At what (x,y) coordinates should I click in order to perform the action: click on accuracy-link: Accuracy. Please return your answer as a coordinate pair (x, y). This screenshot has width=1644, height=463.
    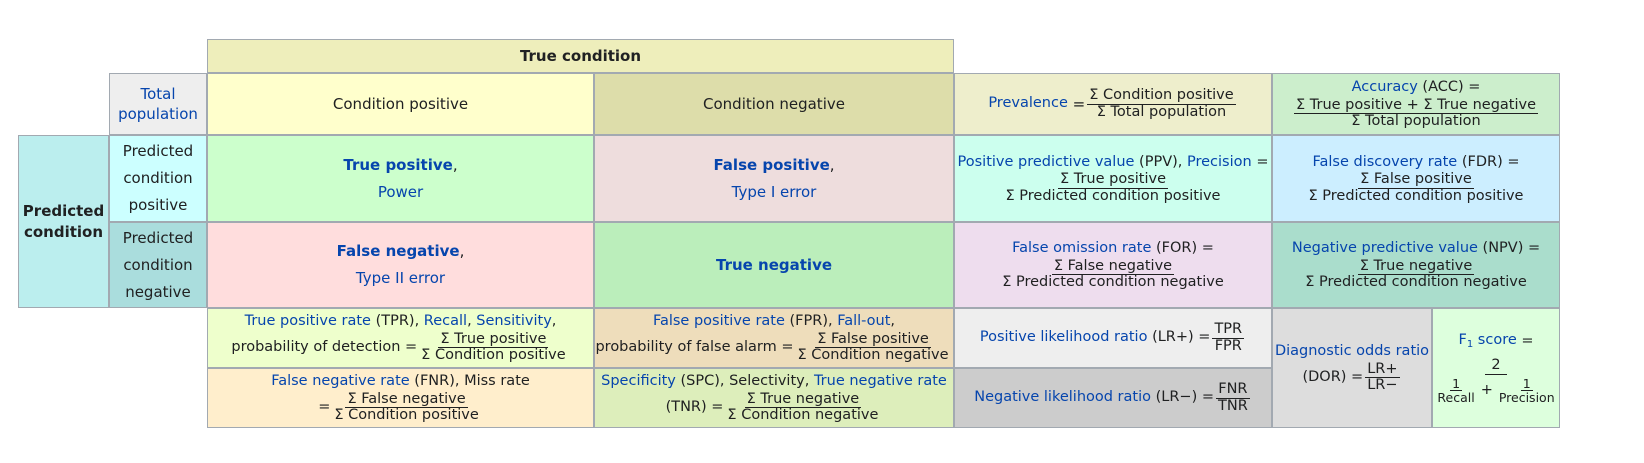
    Looking at the image, I should click on (1385, 88).